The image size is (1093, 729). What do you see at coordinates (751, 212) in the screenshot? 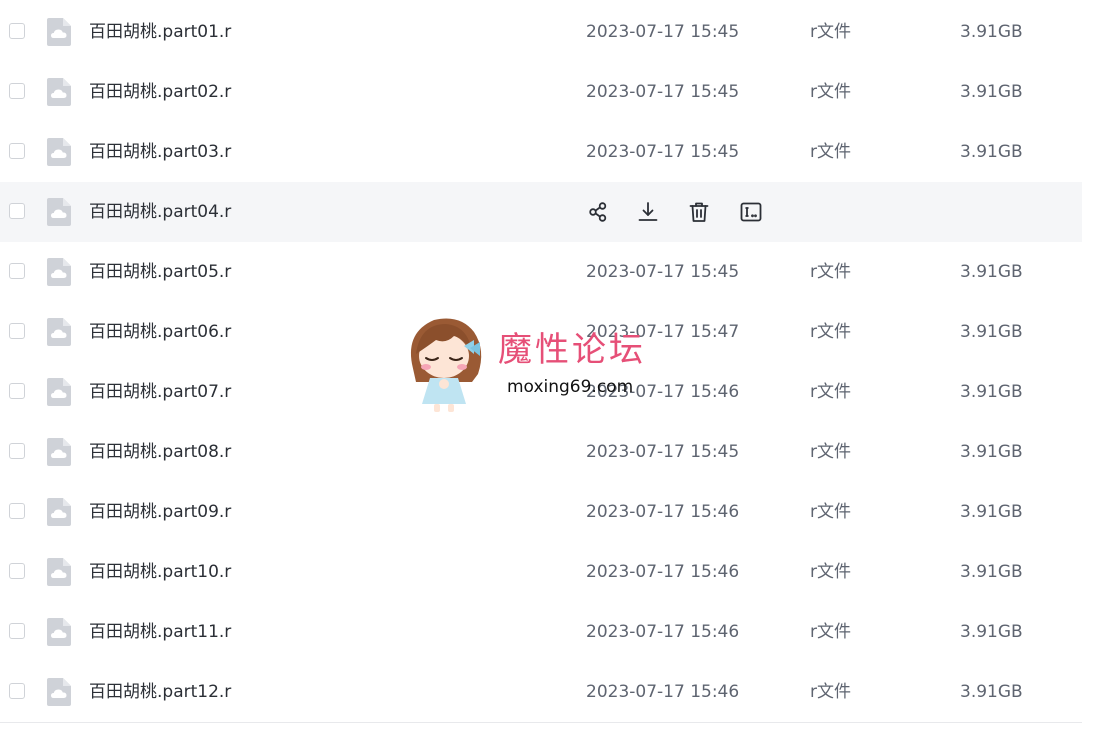
I see `rename-icon` at bounding box center [751, 212].